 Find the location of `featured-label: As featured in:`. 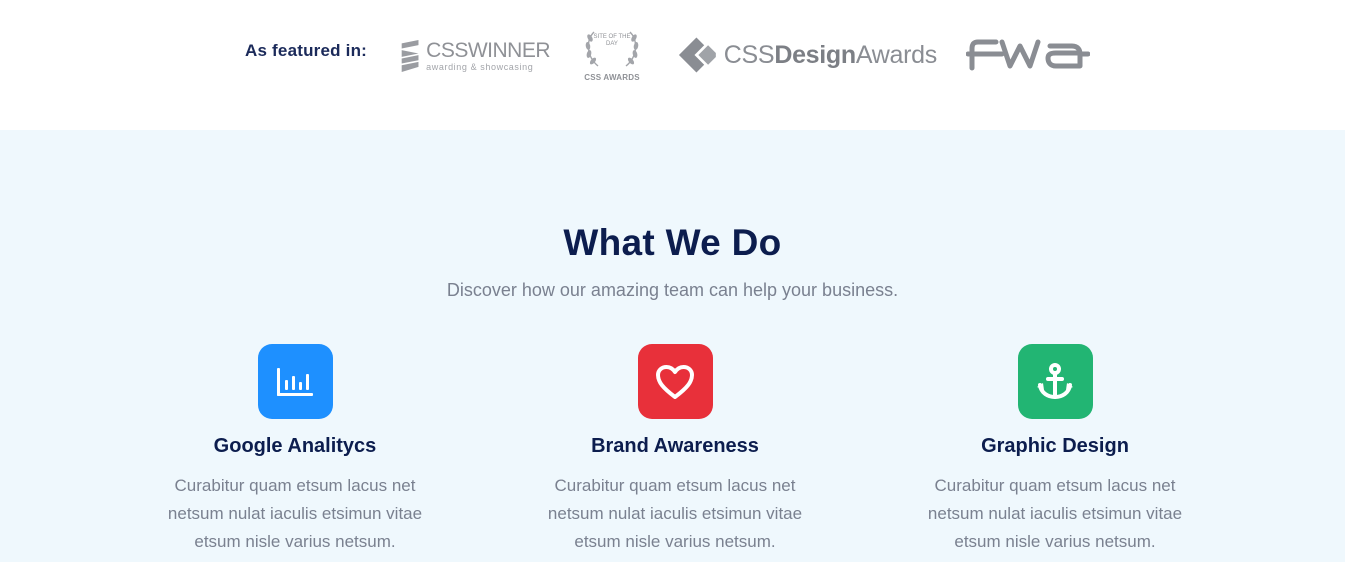

featured-label: As featured in: is located at coordinates (306, 50).